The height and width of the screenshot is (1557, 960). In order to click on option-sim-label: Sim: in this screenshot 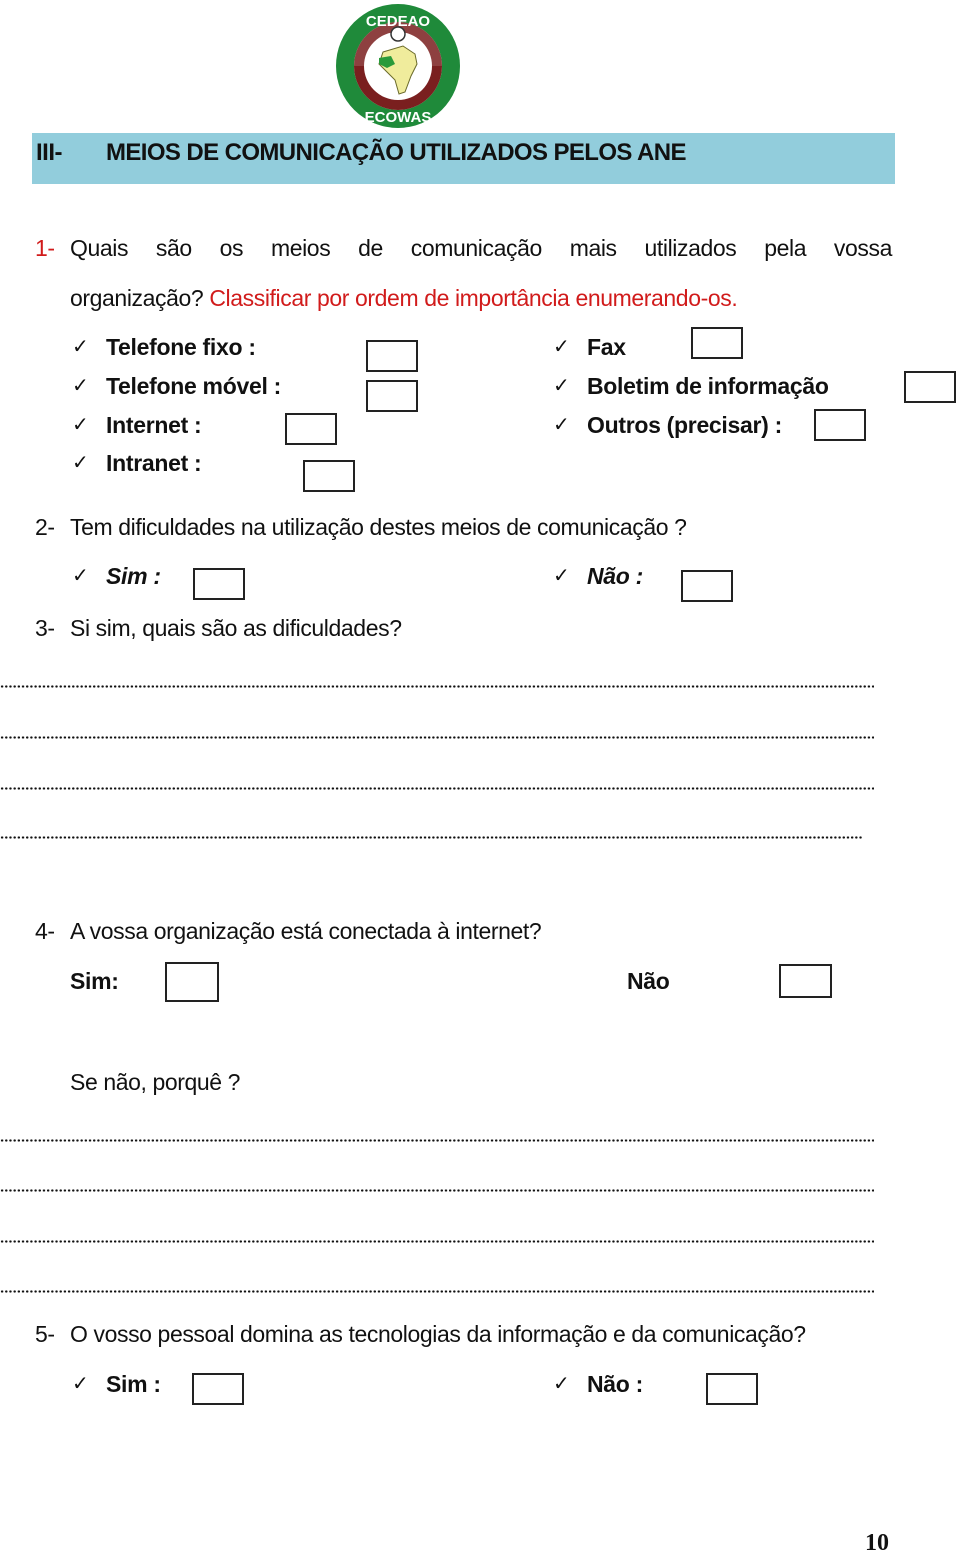, I will do `click(94, 981)`.